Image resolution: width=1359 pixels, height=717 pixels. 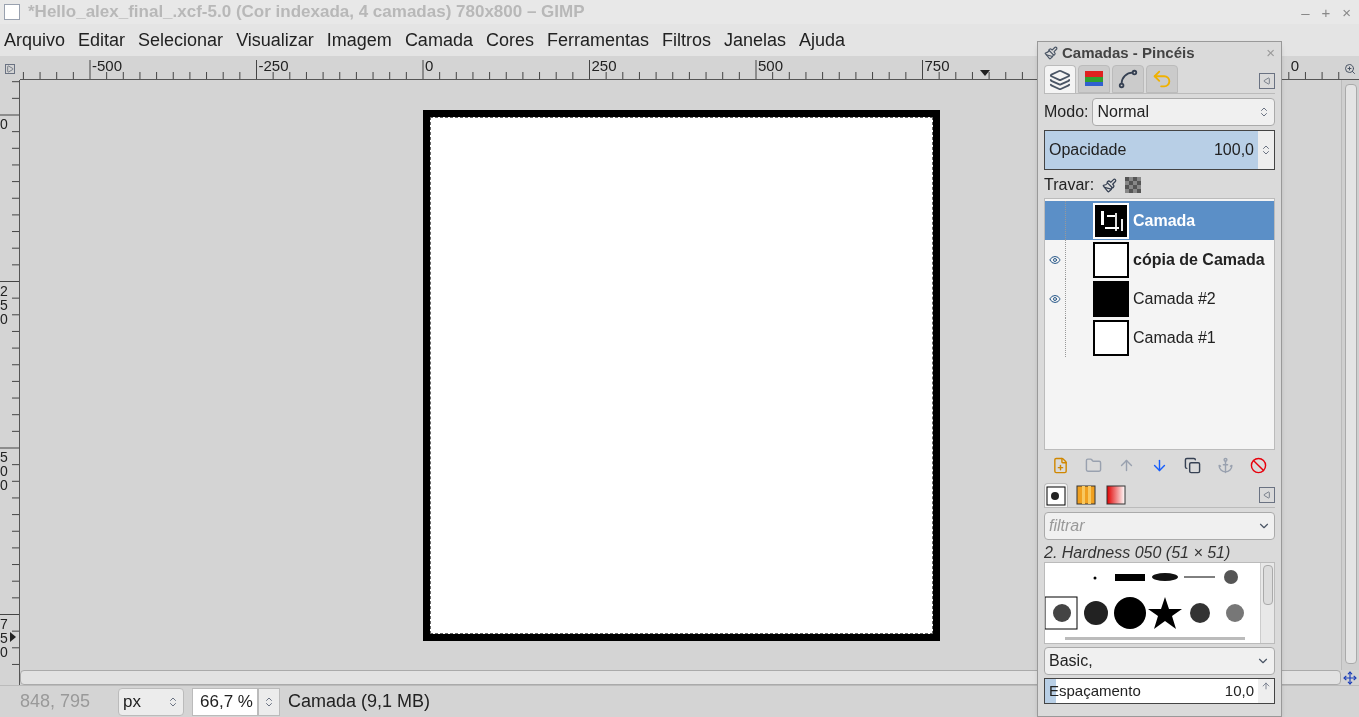 I want to click on filter-field: filtrar, so click(x=1159, y=526).